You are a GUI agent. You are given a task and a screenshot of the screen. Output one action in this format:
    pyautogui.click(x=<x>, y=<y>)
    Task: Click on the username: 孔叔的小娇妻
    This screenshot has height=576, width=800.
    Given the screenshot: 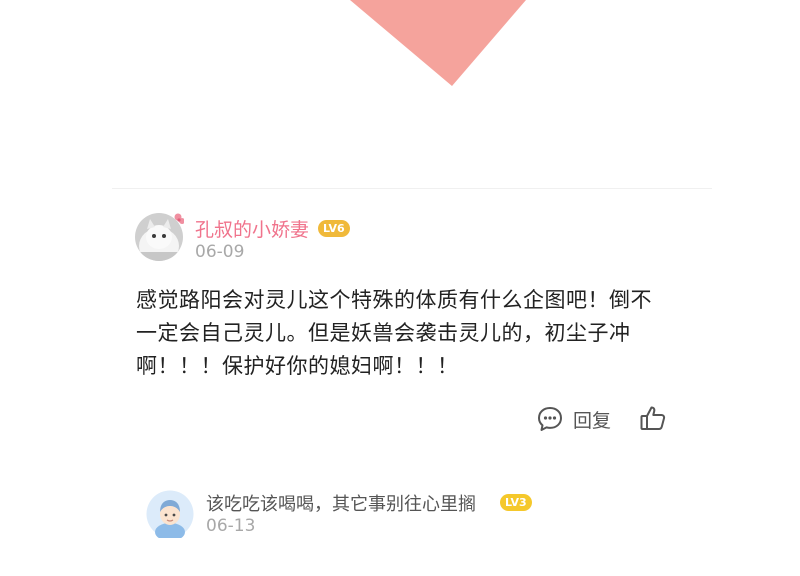 What is the action you would take?
    pyautogui.click(x=252, y=228)
    